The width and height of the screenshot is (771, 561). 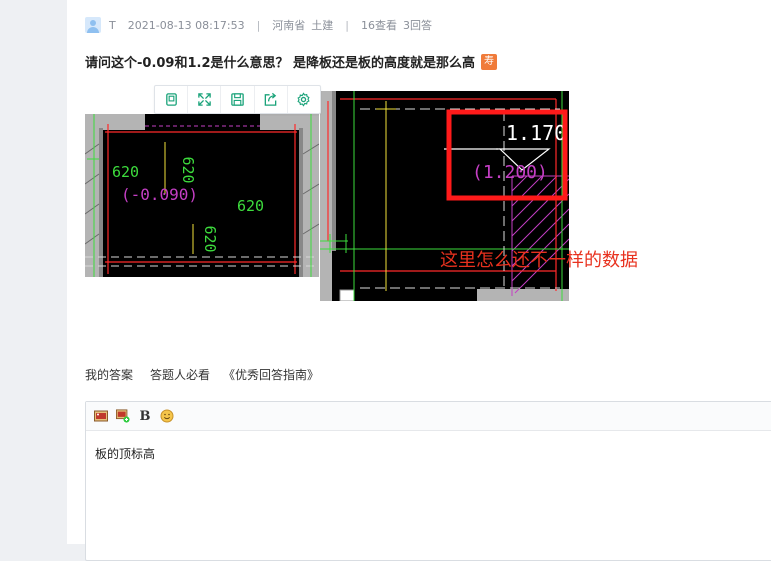 What do you see at coordinates (428, 416) in the screenshot?
I see `editor-toolbar: B` at bounding box center [428, 416].